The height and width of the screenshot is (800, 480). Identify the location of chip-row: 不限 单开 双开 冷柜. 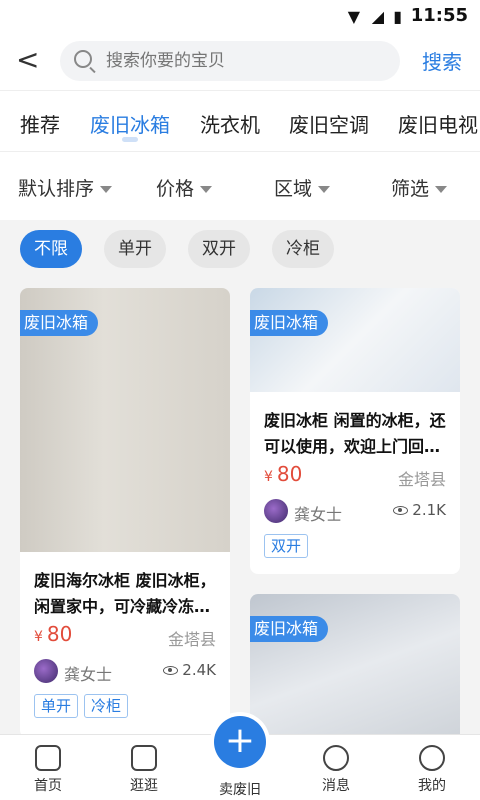
(240, 250).